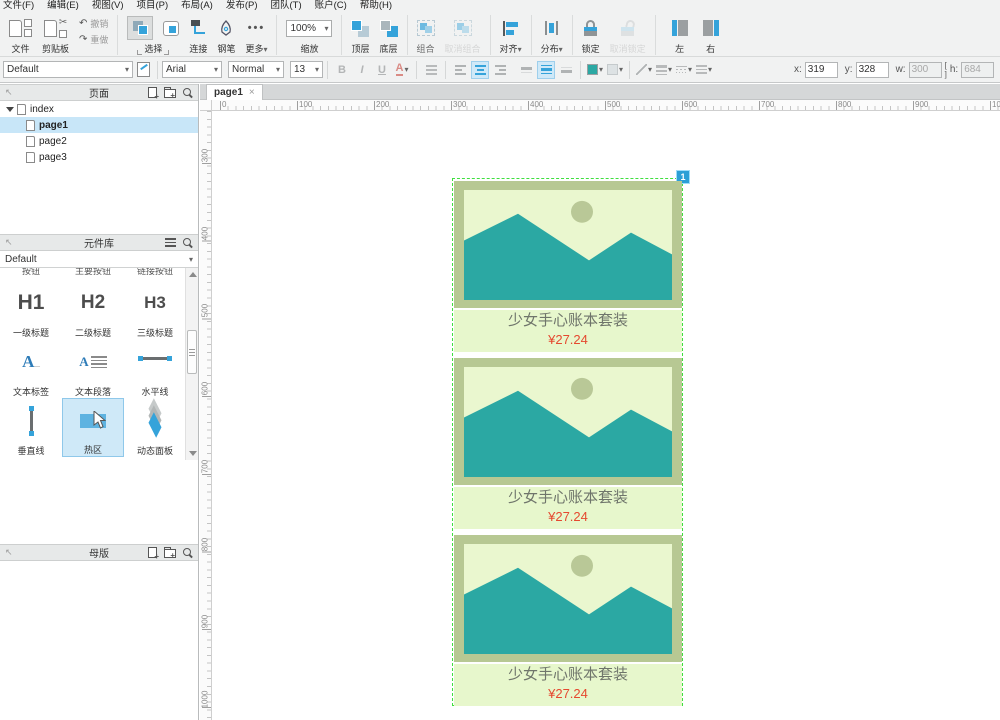 This screenshot has width=1000, height=720. Describe the element at coordinates (99, 157) in the screenshot. I see `page-tree-item-page3: page3` at that location.